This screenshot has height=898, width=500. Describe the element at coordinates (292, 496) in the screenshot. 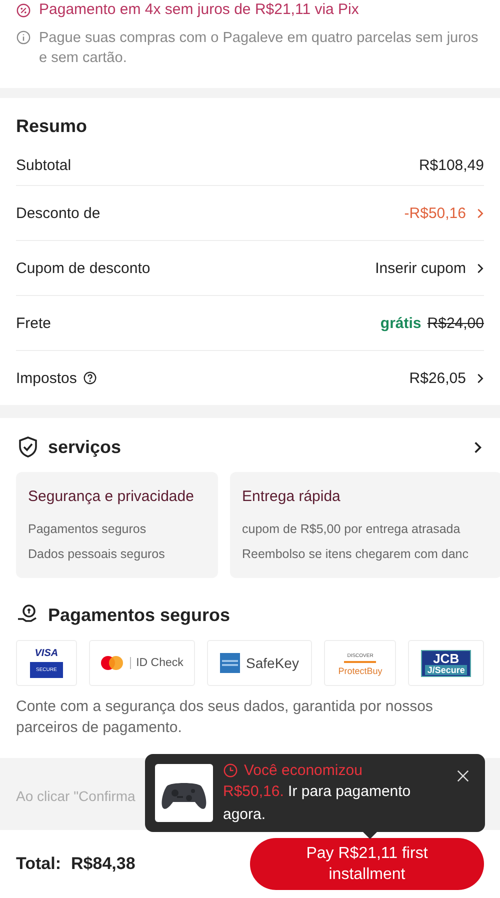

I see `service-title: Entrega rápida` at that location.